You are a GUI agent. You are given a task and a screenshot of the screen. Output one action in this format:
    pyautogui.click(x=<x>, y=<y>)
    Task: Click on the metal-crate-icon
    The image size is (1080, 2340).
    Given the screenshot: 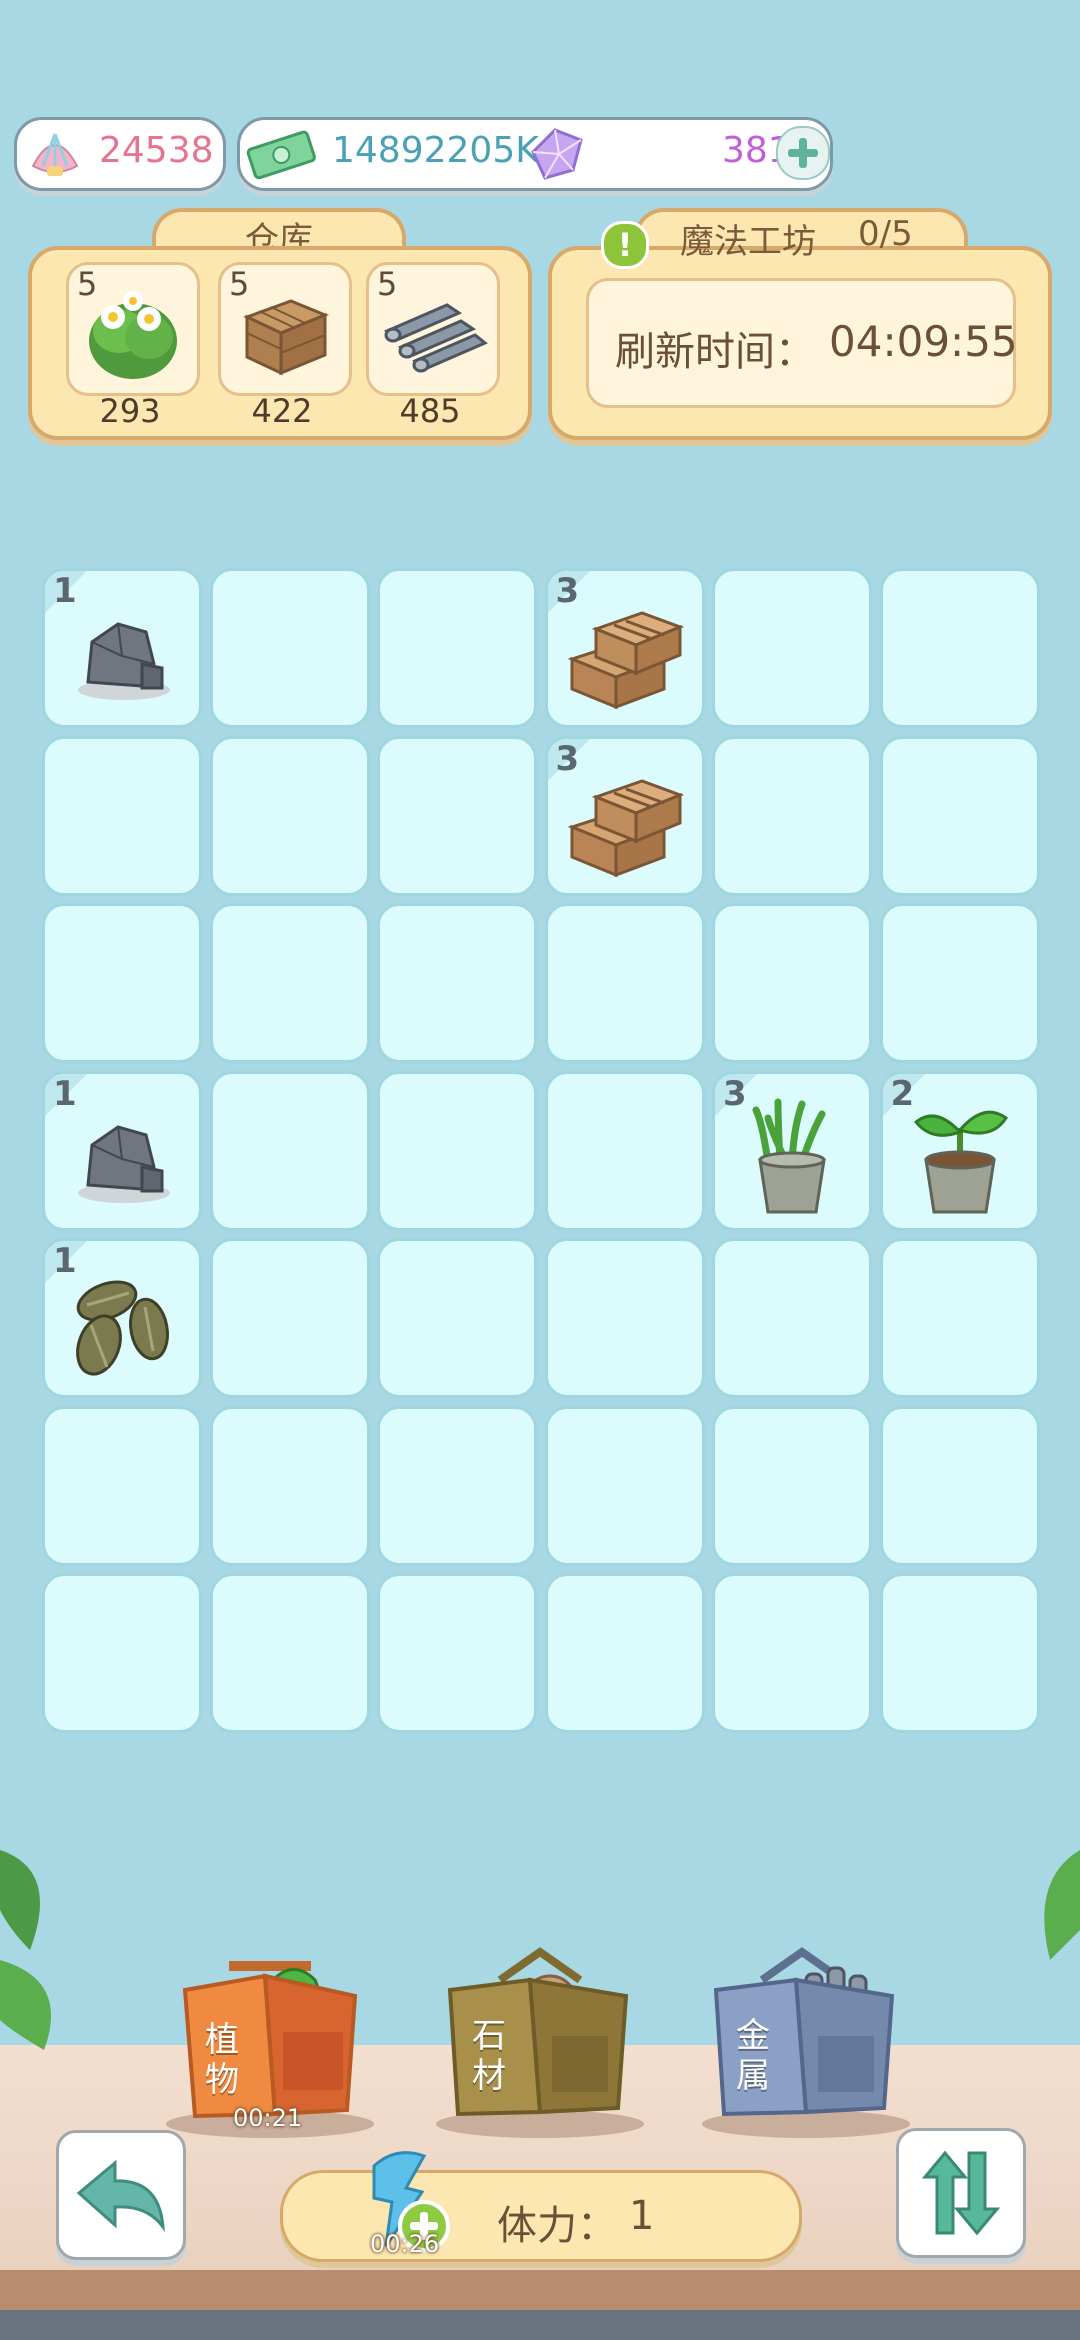 What is the action you would take?
    pyautogui.click(x=806, y=2042)
    